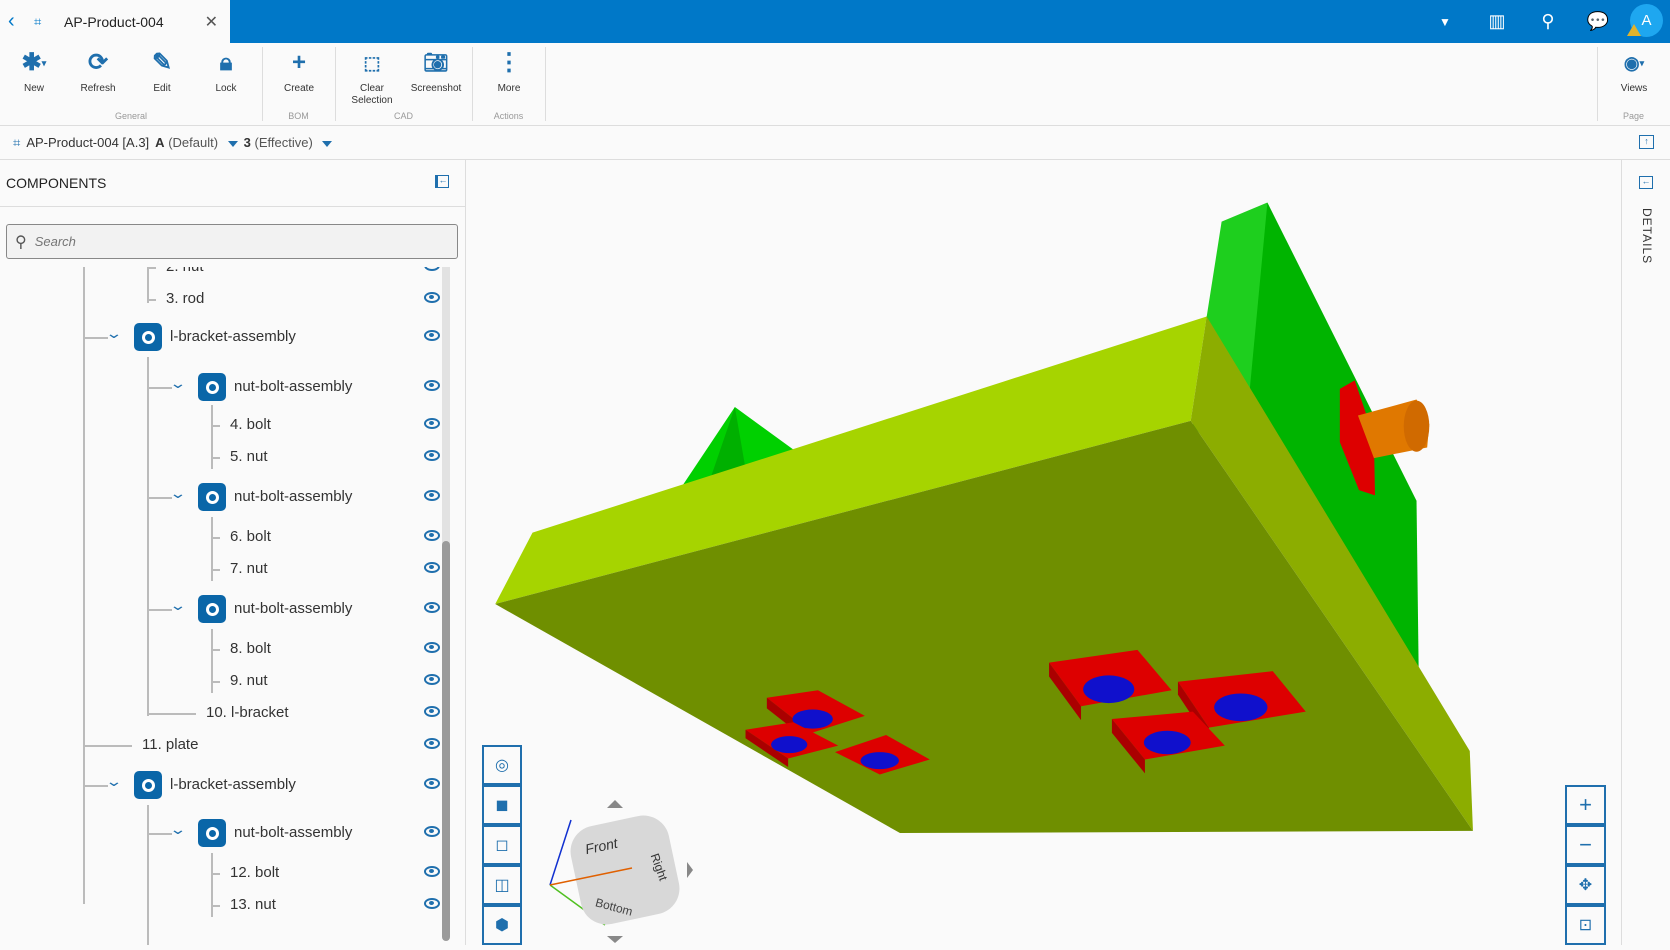 This screenshot has width=1670, height=950. What do you see at coordinates (232, 183) in the screenshot?
I see `panel-title: COMPONENTS` at bounding box center [232, 183].